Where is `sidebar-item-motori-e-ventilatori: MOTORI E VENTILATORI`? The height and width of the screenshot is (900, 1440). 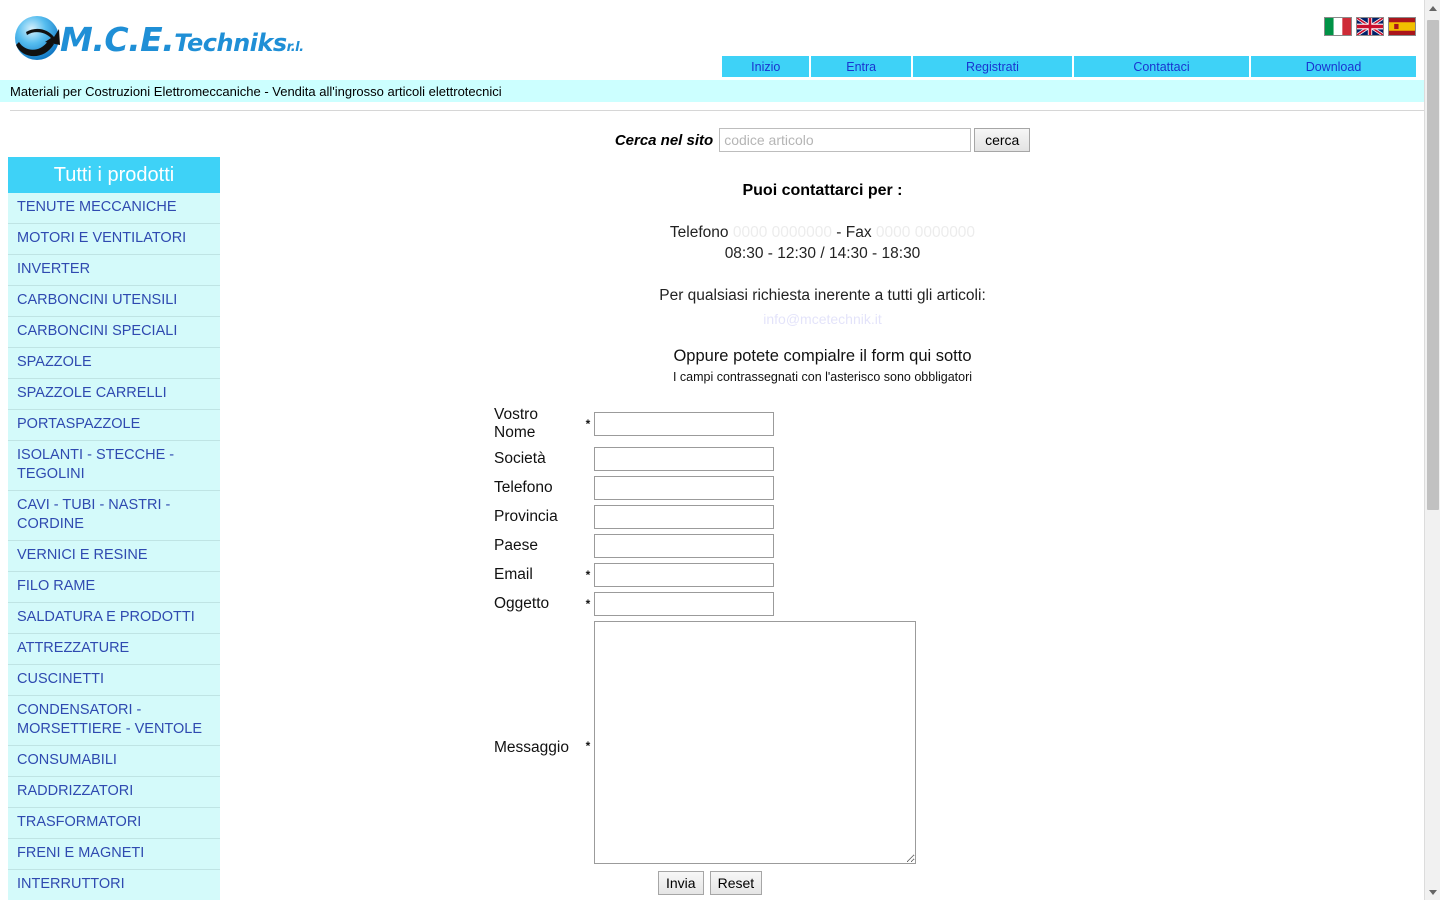
sidebar-item-motori-e-ventilatori: MOTORI E VENTILATORI is located at coordinates (114, 239).